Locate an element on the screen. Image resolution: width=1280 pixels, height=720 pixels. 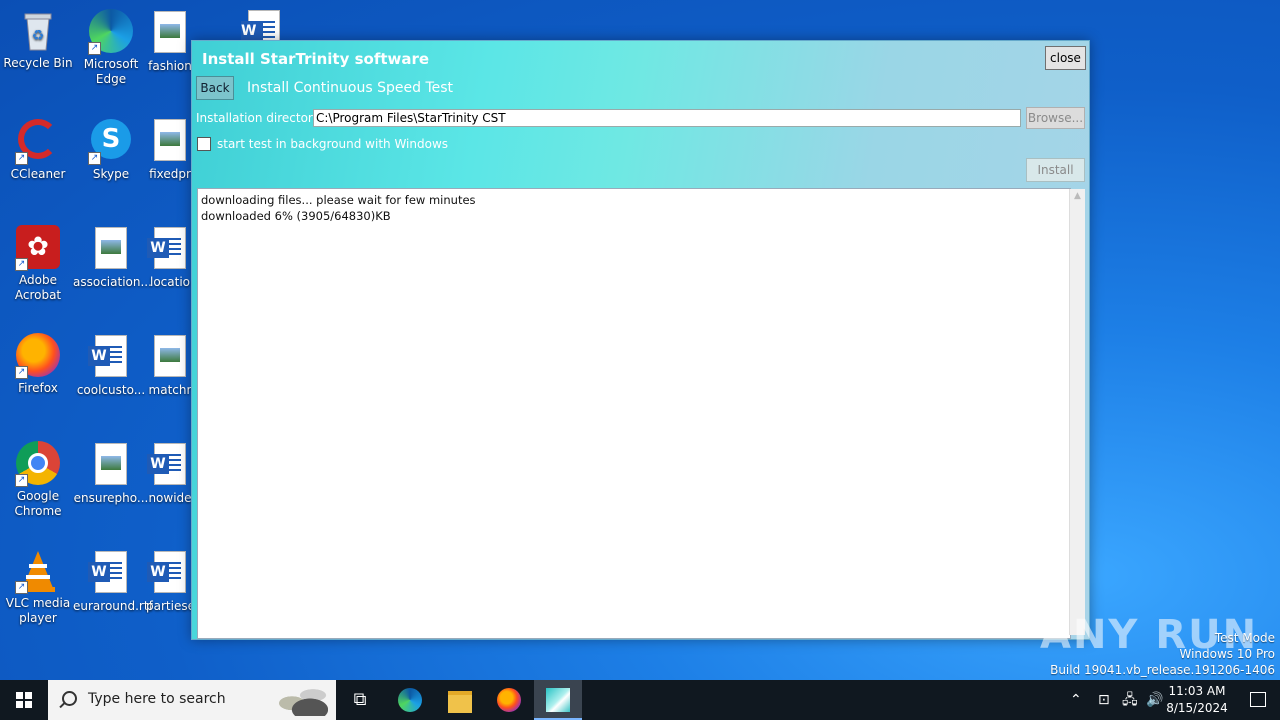
window-title: Install StarTrinity software is located at coordinates (316, 59).